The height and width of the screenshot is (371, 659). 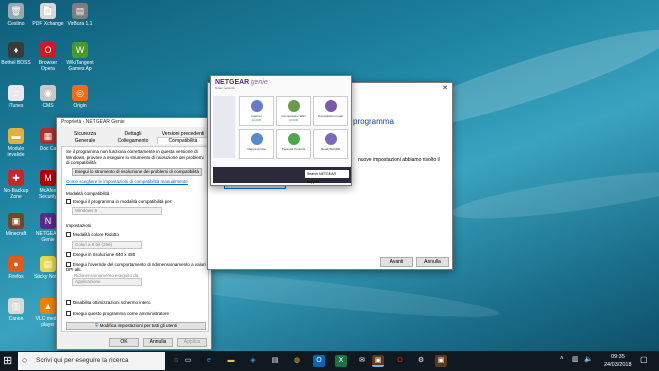 I want to click on genie-tile-label: Mappa di rete, so click(x=256, y=149).